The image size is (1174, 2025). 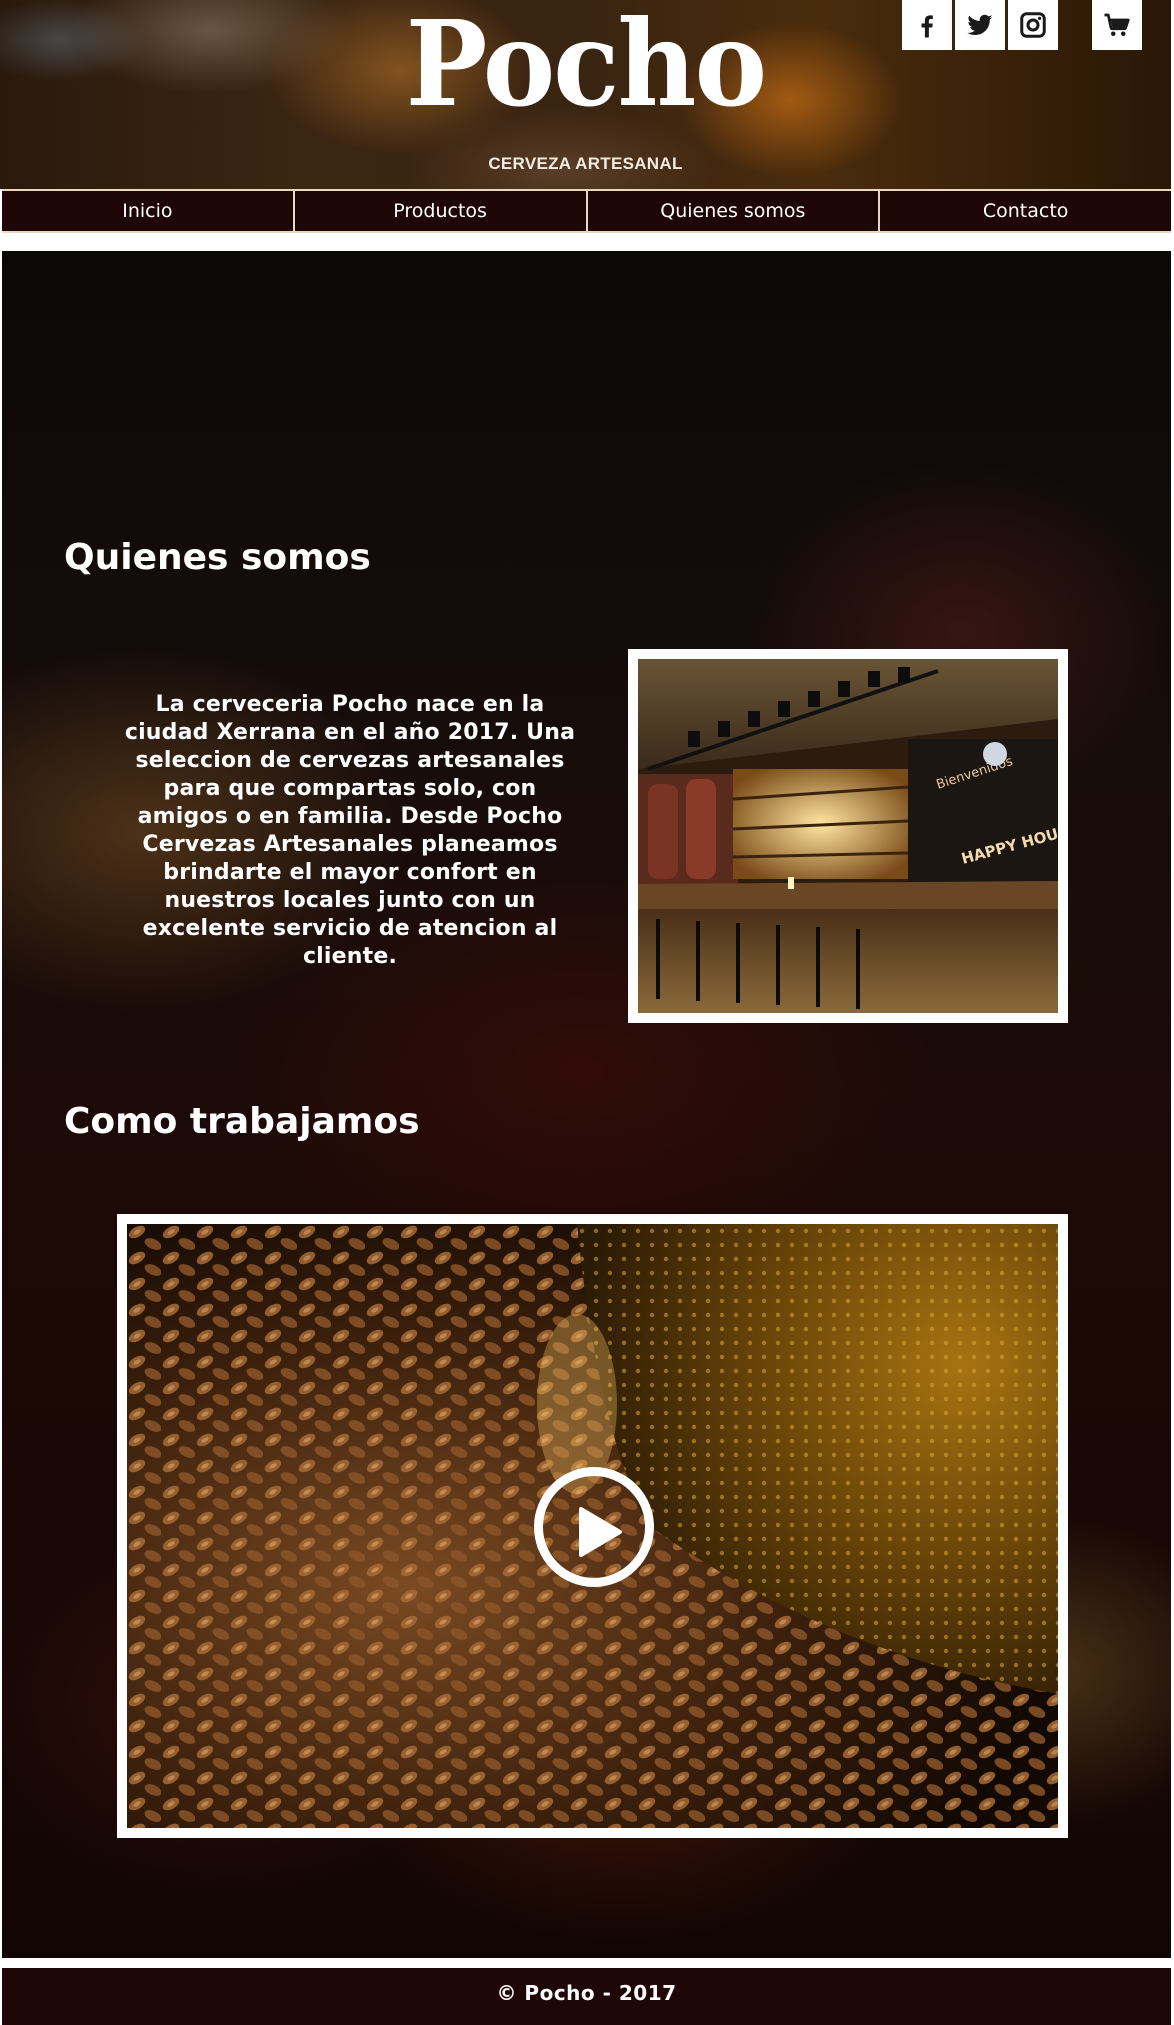 I want to click on play-icon, so click(x=600, y=1532).